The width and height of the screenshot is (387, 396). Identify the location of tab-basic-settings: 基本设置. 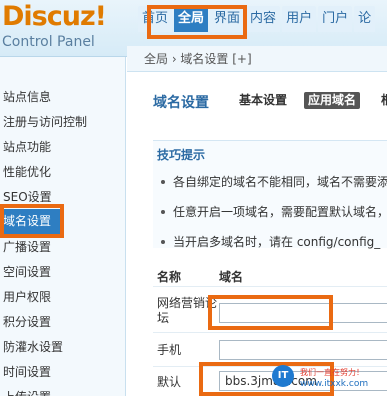
(263, 100).